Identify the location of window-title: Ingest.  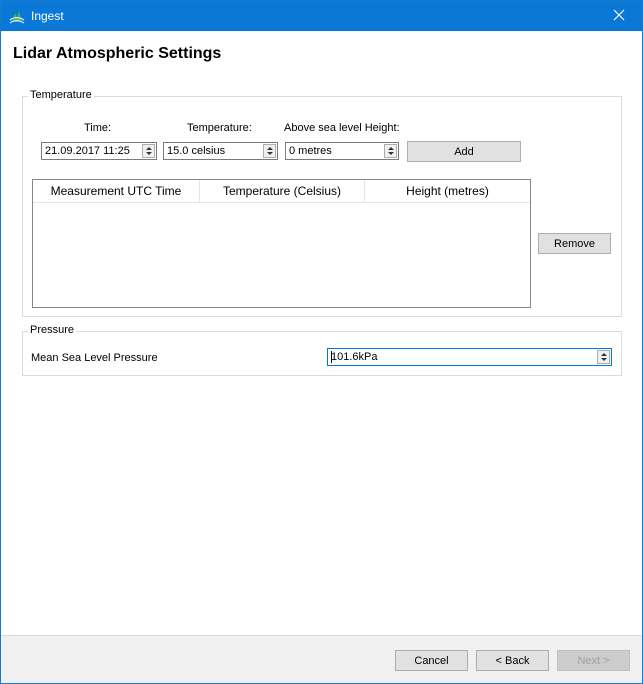
(47, 16).